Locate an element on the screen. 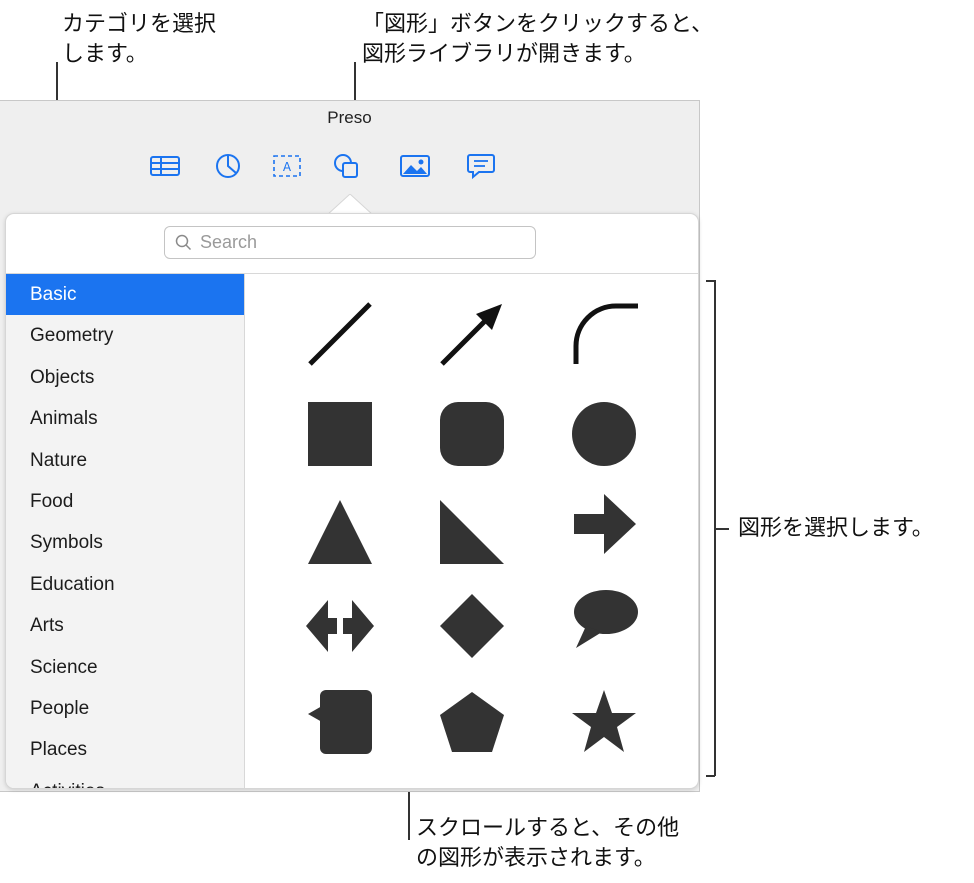 This screenshot has width=974, height=883. category-symbols: Symbols is located at coordinates (125, 542).